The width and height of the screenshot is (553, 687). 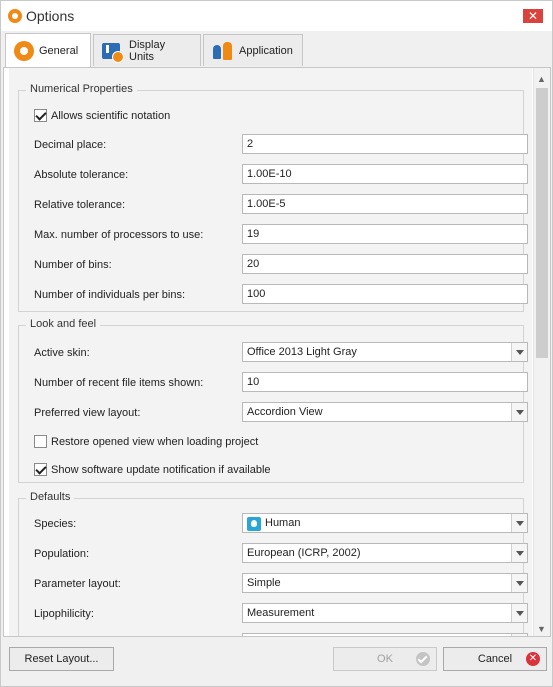 I want to click on tab-general: General, so click(x=48, y=50).